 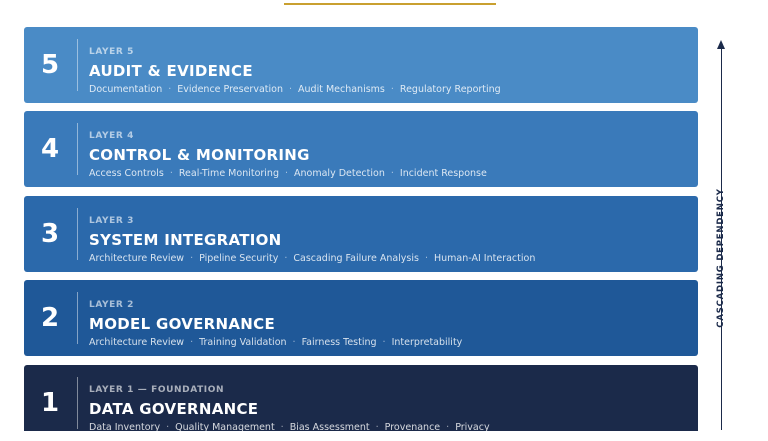 What do you see at coordinates (356, 258) in the screenshot?
I see `layer-item: Cascading Failure Analysis` at bounding box center [356, 258].